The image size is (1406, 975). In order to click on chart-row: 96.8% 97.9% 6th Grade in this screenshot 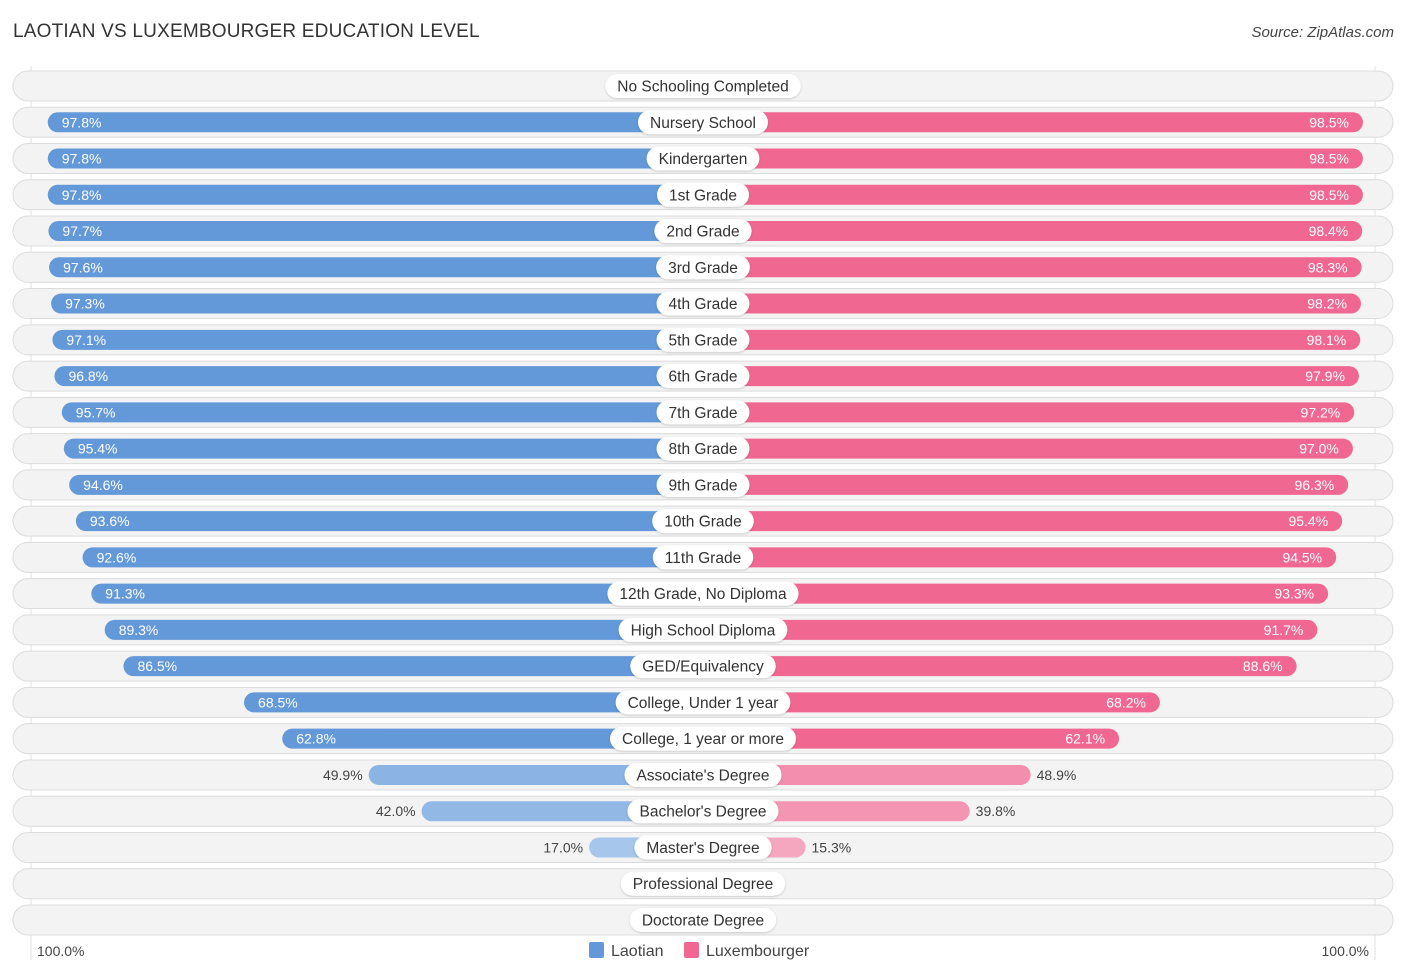, I will do `click(703, 376)`.